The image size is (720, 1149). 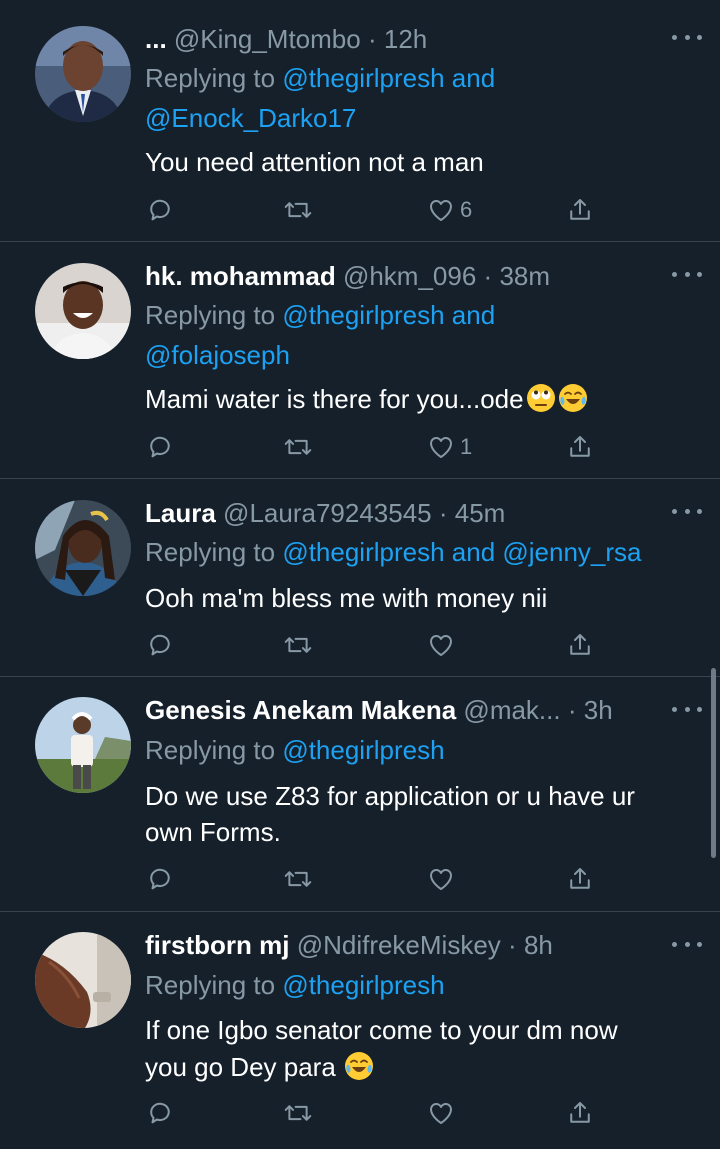 What do you see at coordinates (480, 513) in the screenshot?
I see `timestamp: 45m` at bounding box center [480, 513].